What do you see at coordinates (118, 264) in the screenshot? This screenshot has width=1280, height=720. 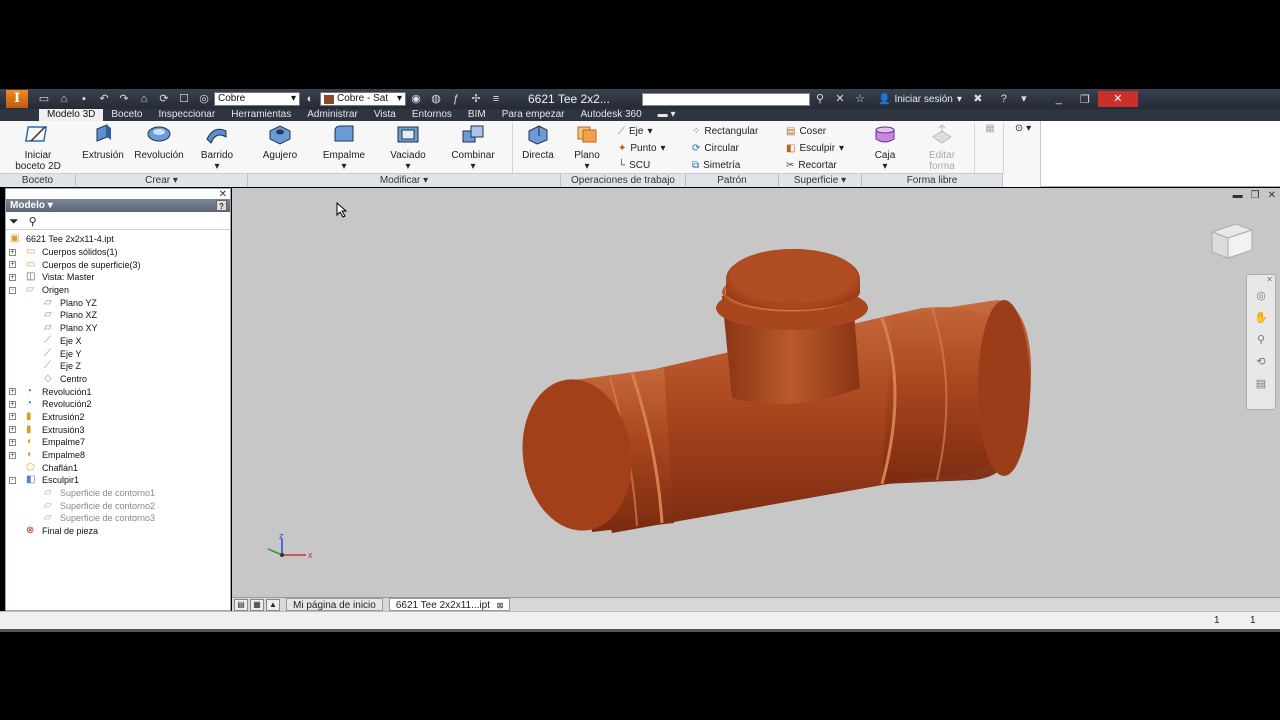 I see `tree-node: + ▭ Cuerpos de superficie(3)` at bounding box center [118, 264].